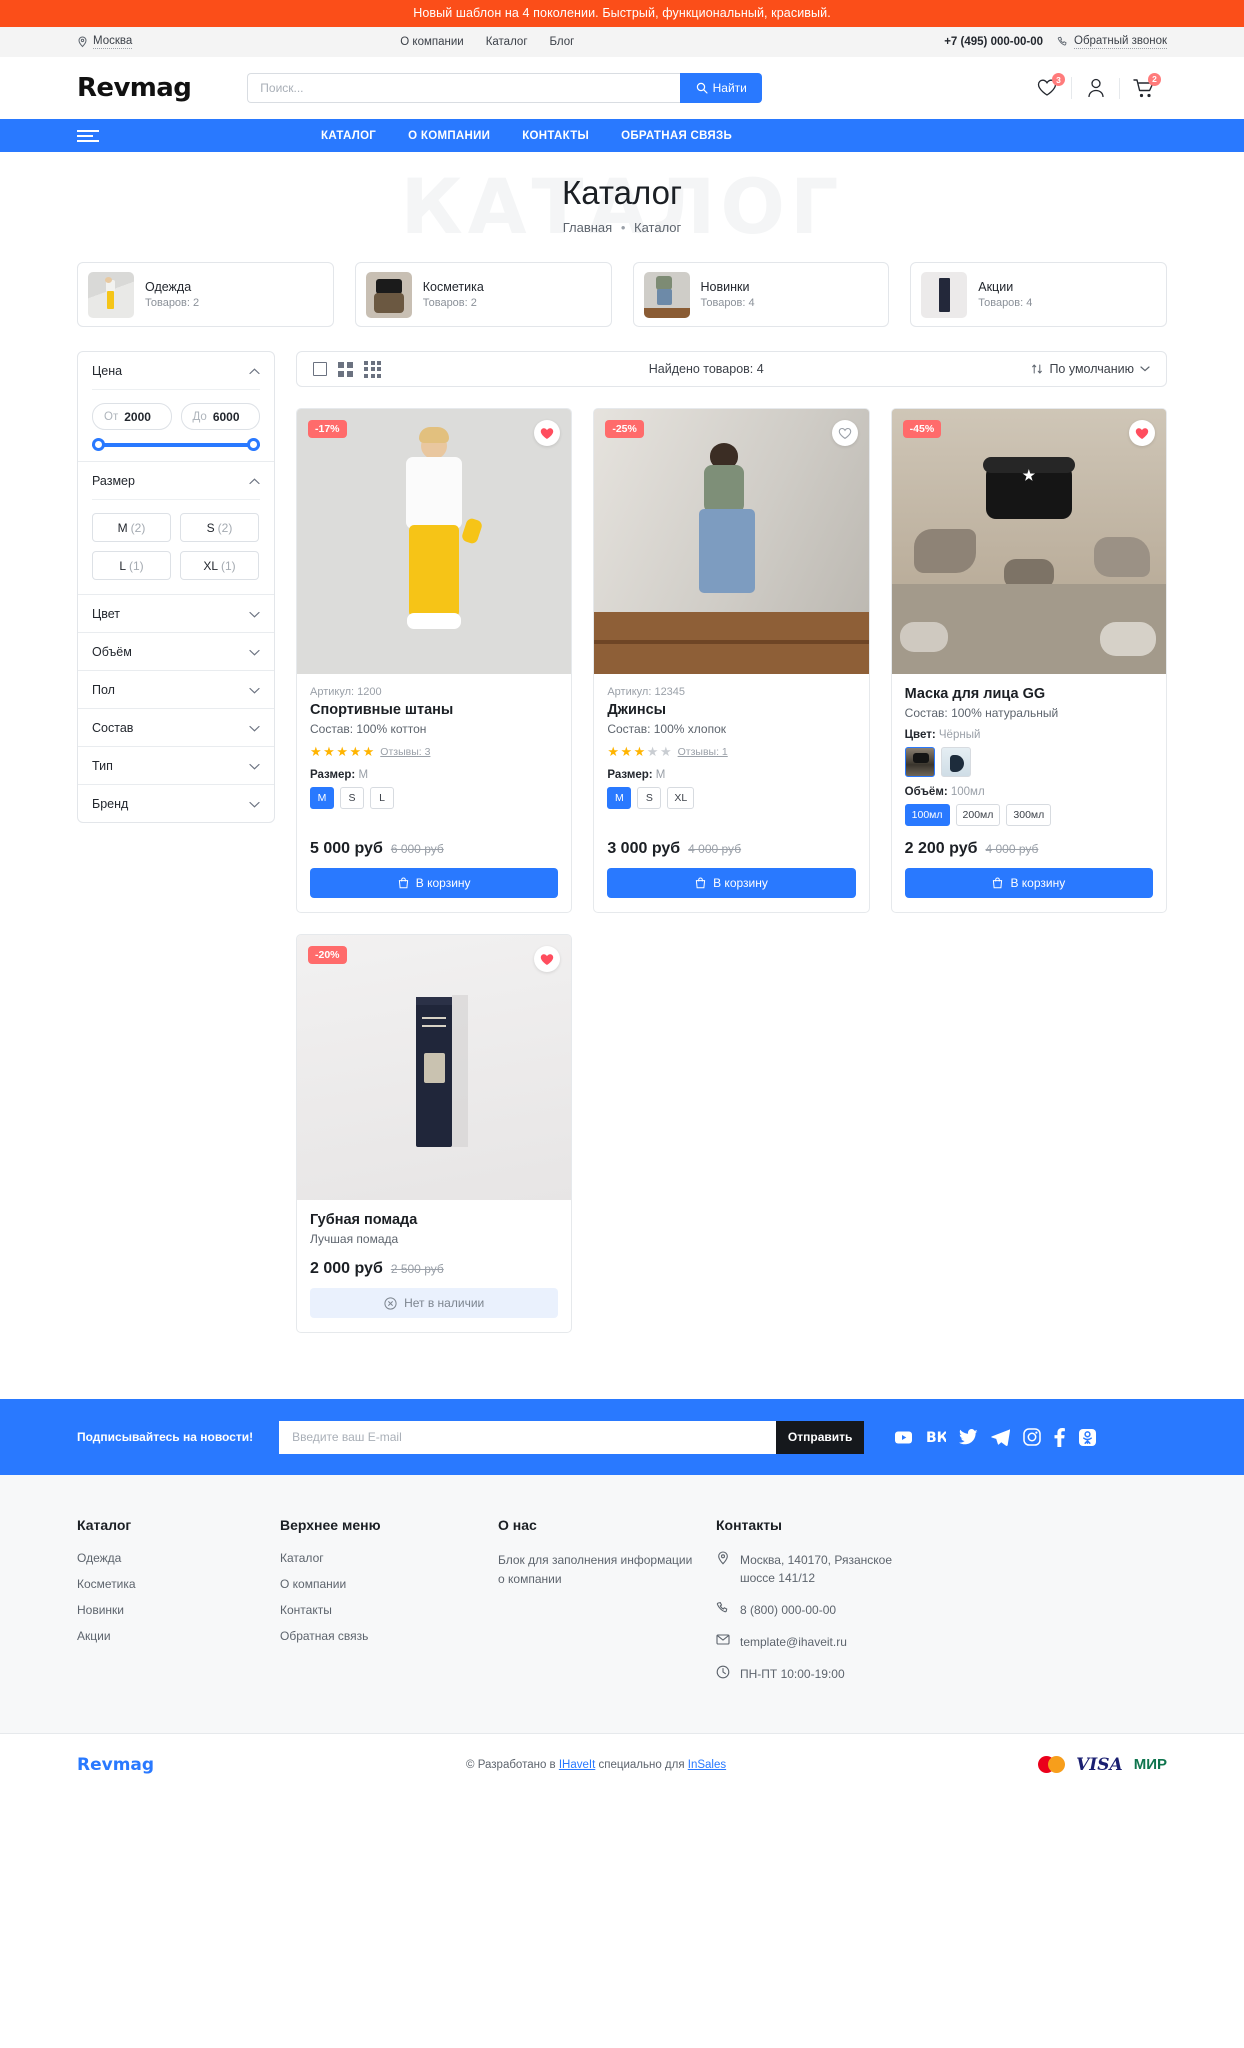  Describe the element at coordinates (88, 135) in the screenshot. I see `menu-burger-icon` at that location.